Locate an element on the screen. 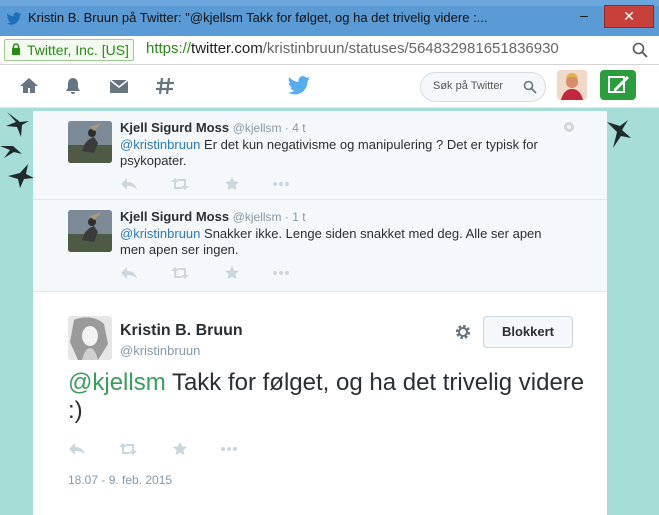 The width and height of the screenshot is (659, 515). minimize-button: – is located at coordinates (584, 16).